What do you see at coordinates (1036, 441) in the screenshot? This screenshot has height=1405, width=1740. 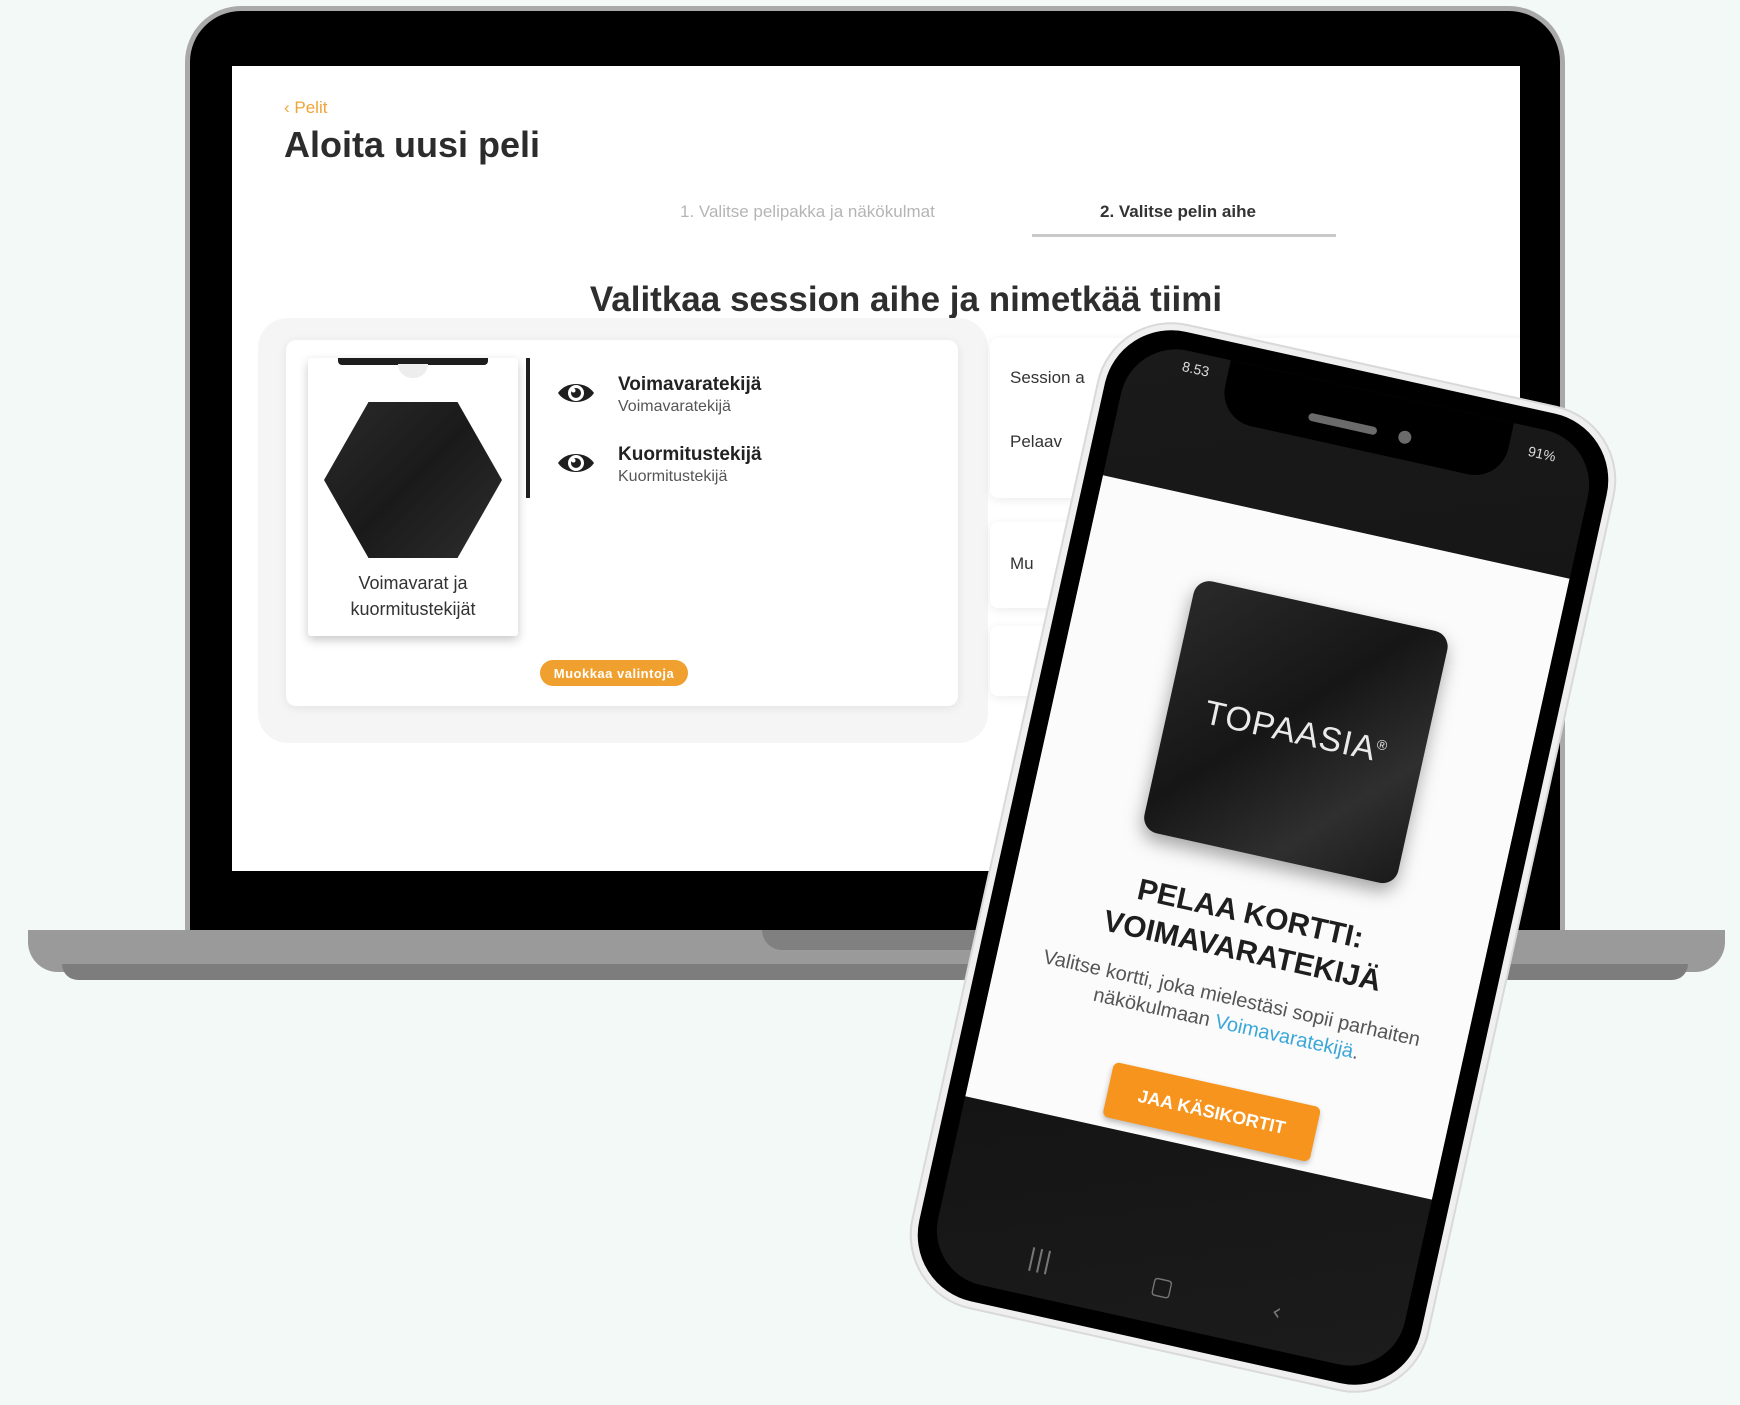 I see `players-label: Pelaav` at bounding box center [1036, 441].